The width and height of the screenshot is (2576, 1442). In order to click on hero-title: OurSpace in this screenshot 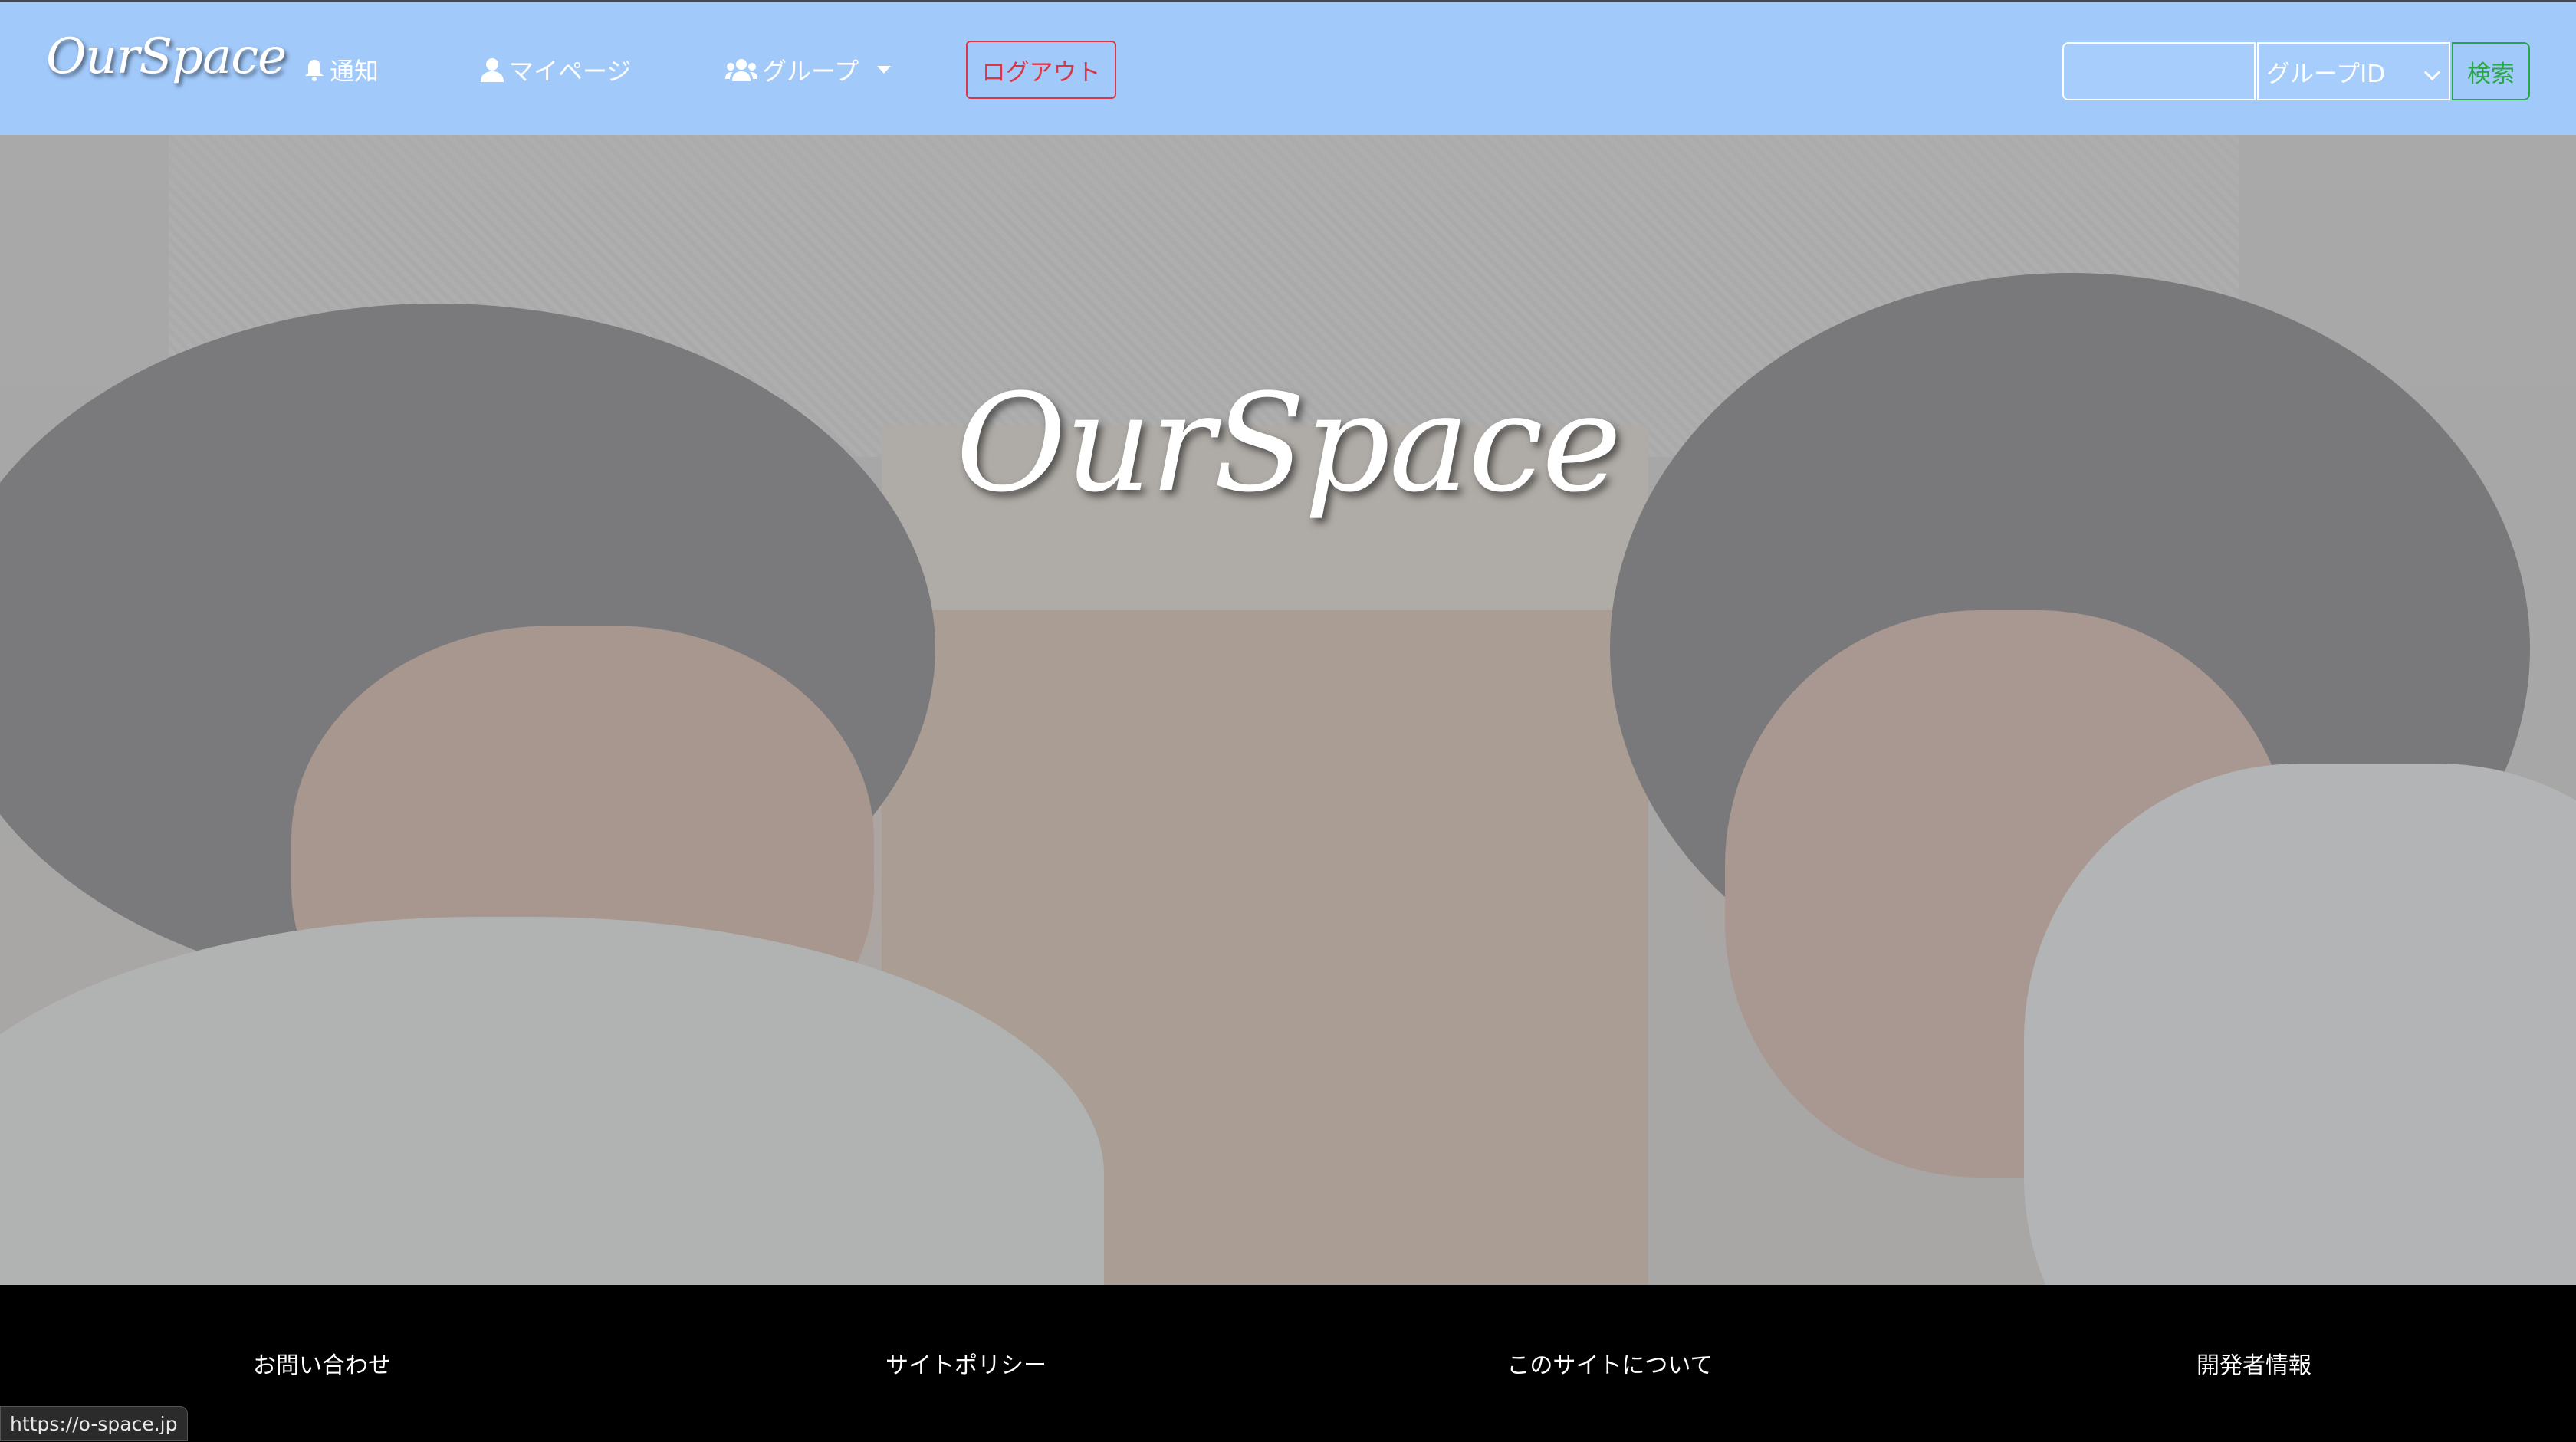, I will do `click(1288, 443)`.